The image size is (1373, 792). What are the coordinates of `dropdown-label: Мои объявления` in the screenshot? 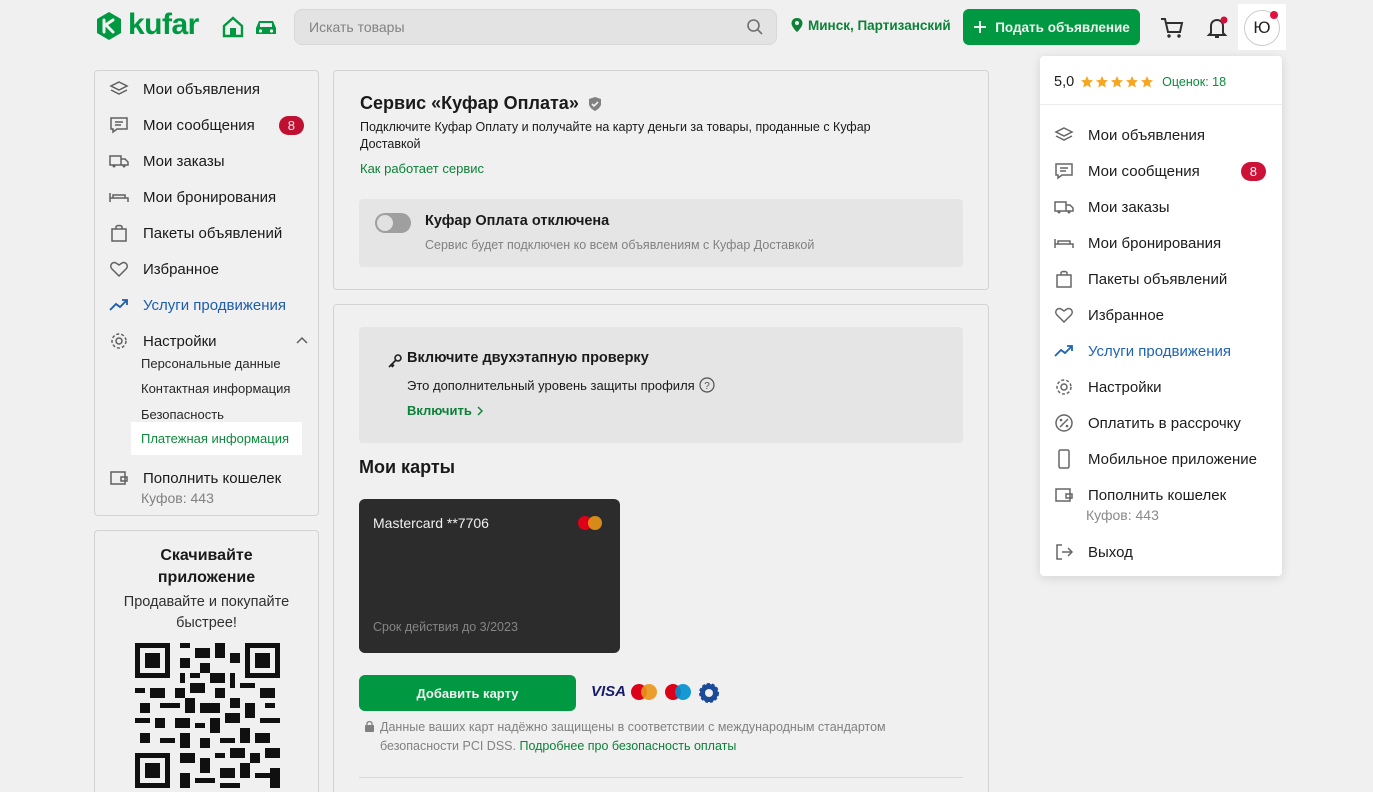 It's located at (1146, 135).